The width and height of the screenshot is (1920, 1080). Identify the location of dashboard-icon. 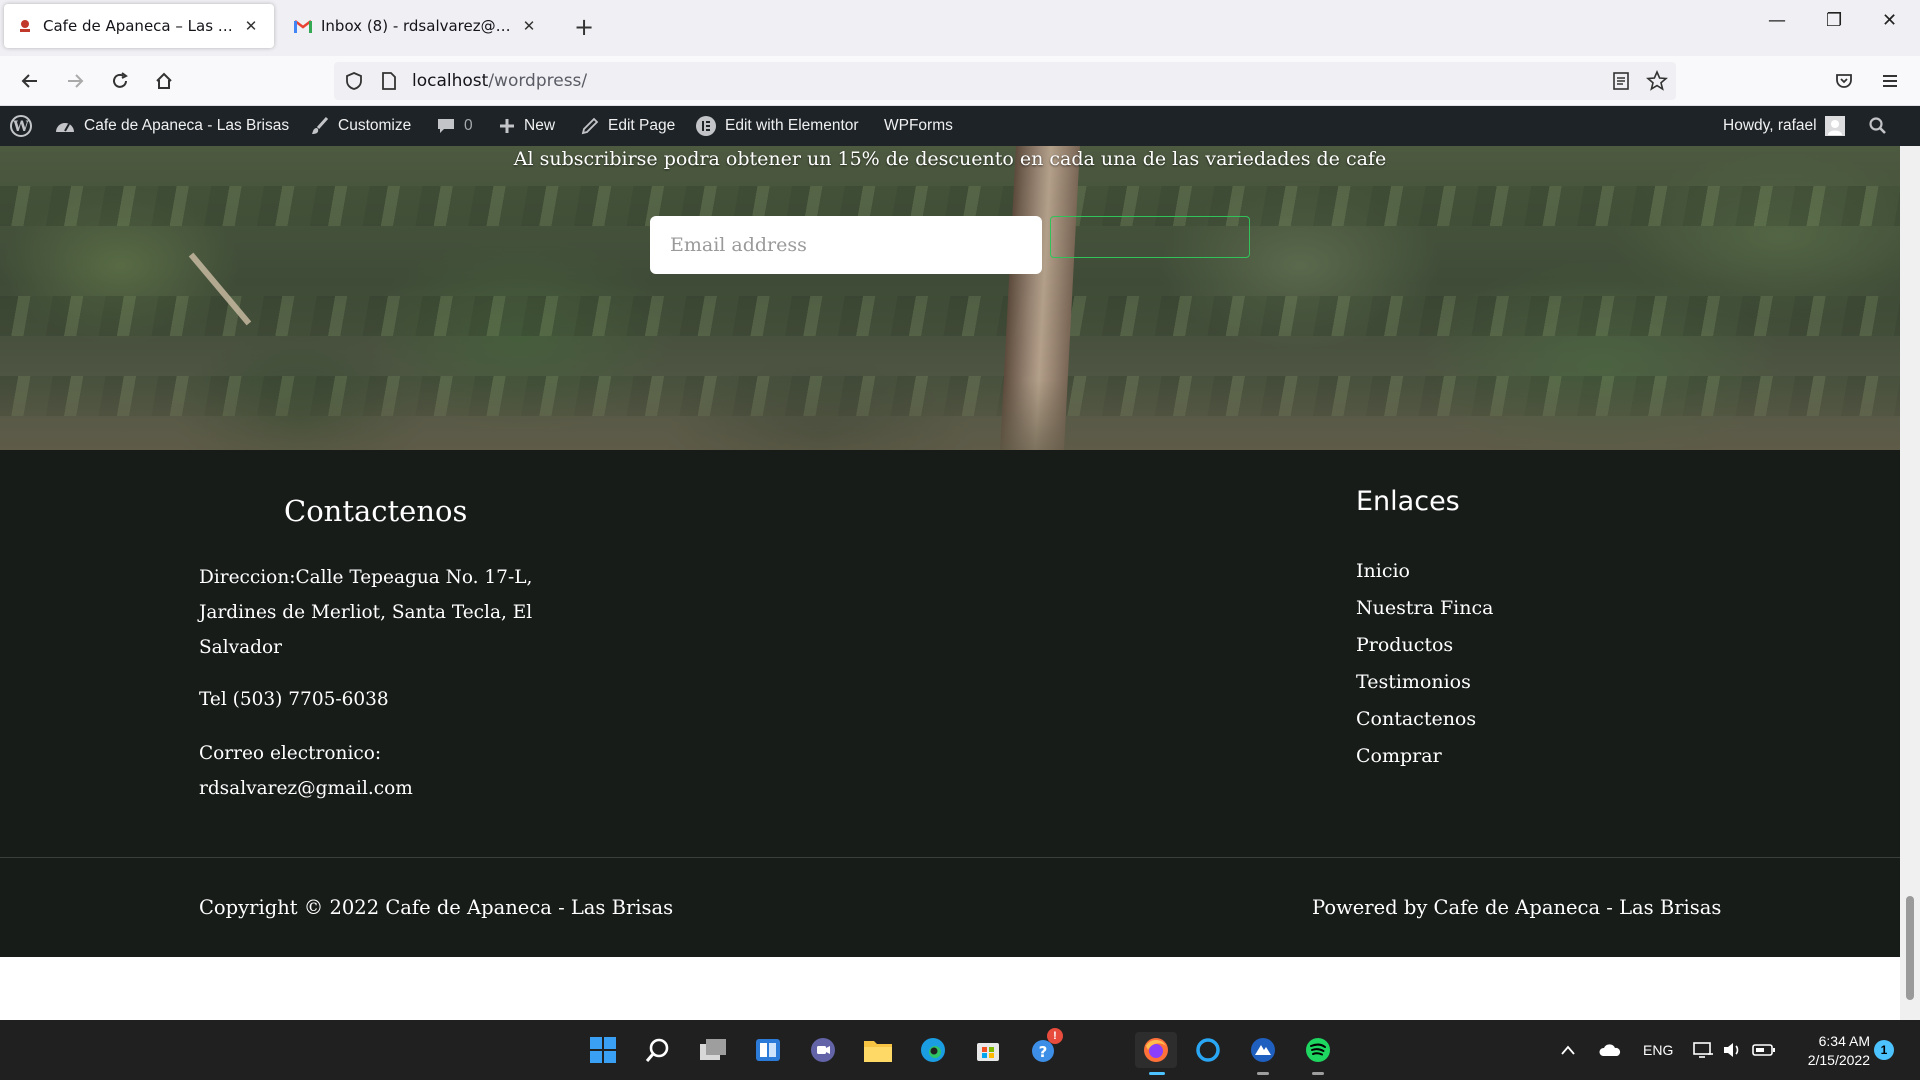
(65, 127).